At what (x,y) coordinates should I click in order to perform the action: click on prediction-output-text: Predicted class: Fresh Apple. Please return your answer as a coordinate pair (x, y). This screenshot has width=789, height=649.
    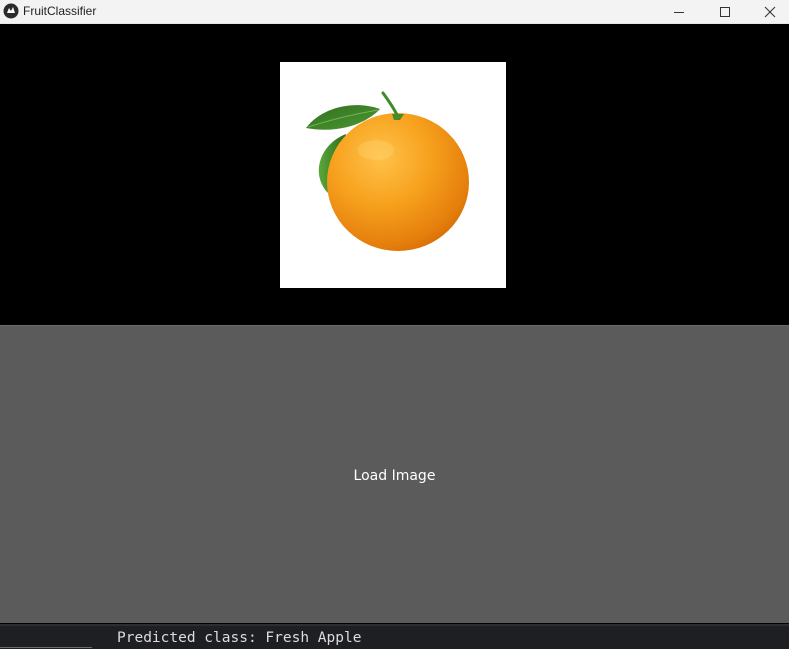
    Looking at the image, I should click on (239, 638).